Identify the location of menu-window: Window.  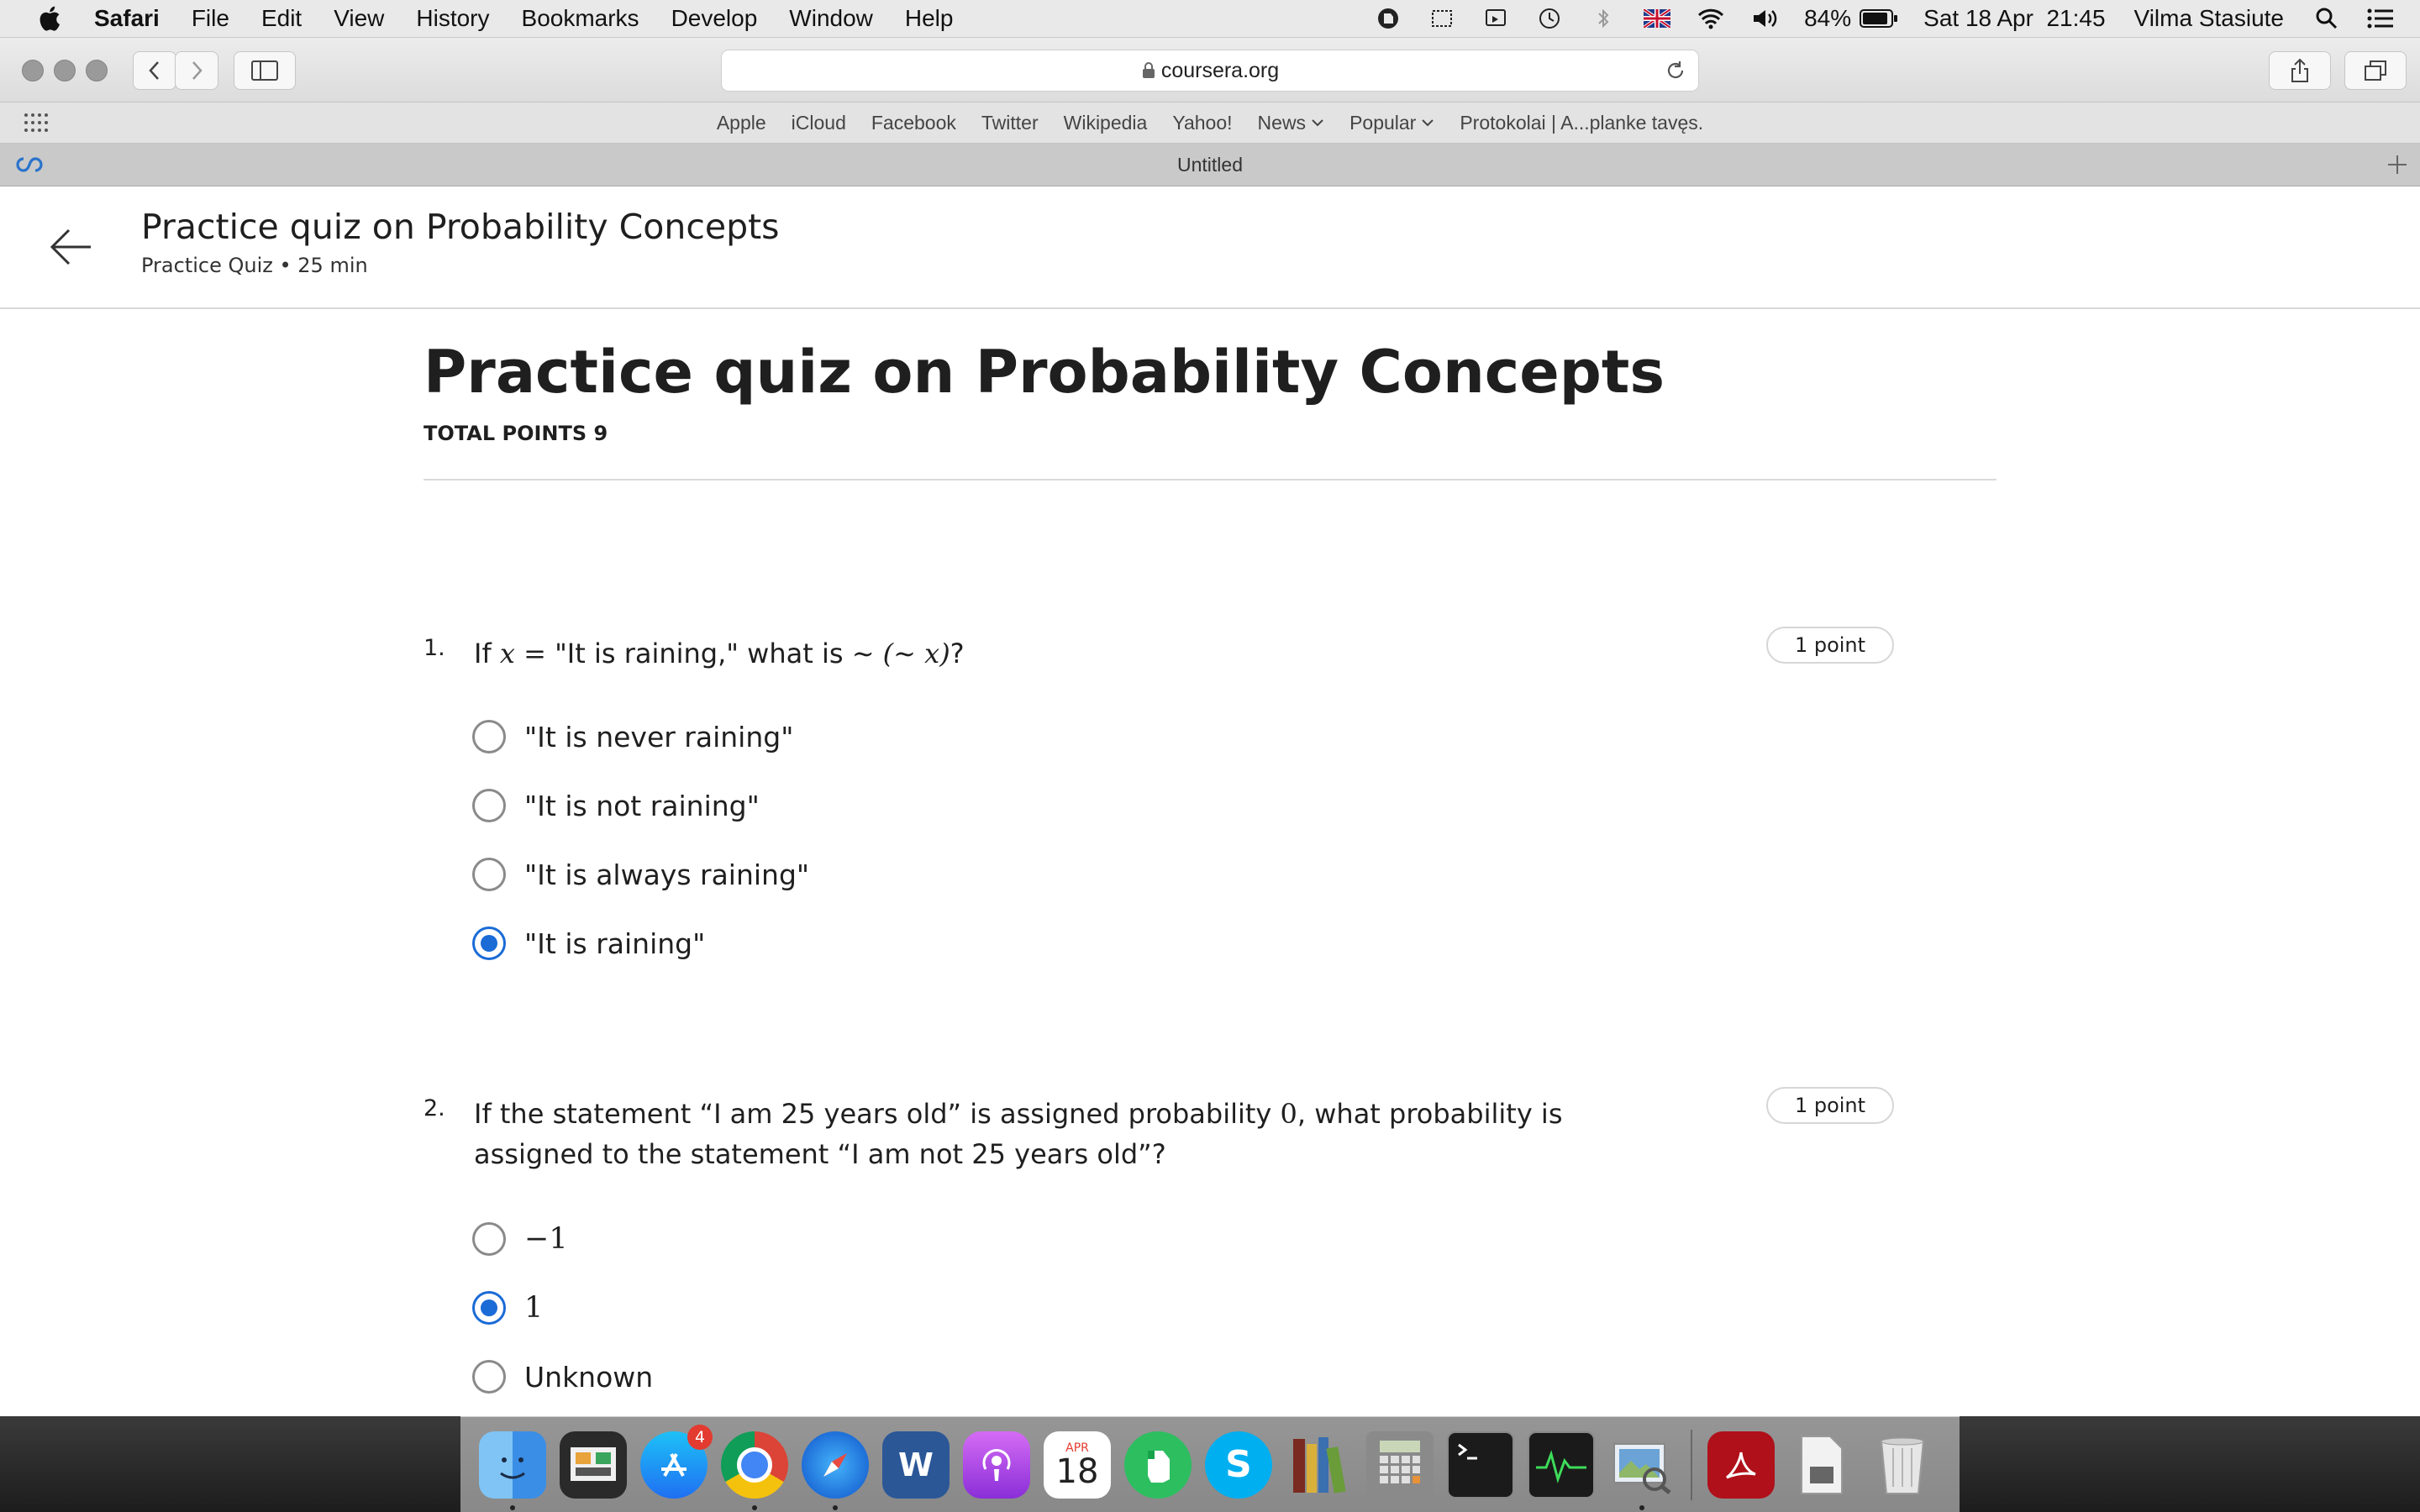
(831, 18).